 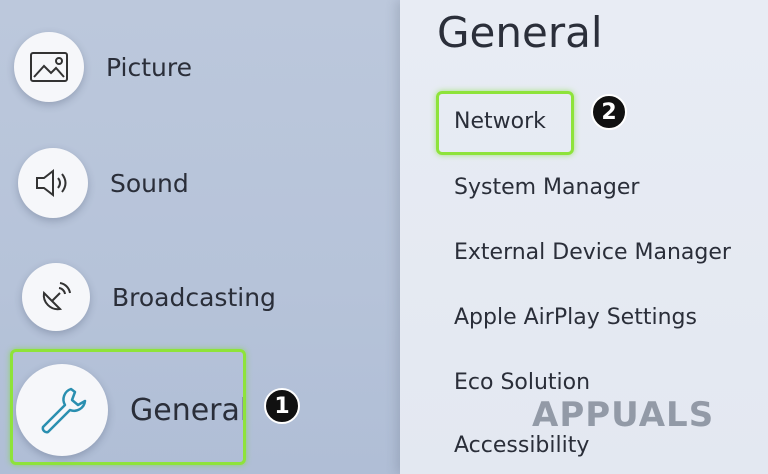 What do you see at coordinates (149, 183) in the screenshot?
I see `menu-item-label: Sound` at bounding box center [149, 183].